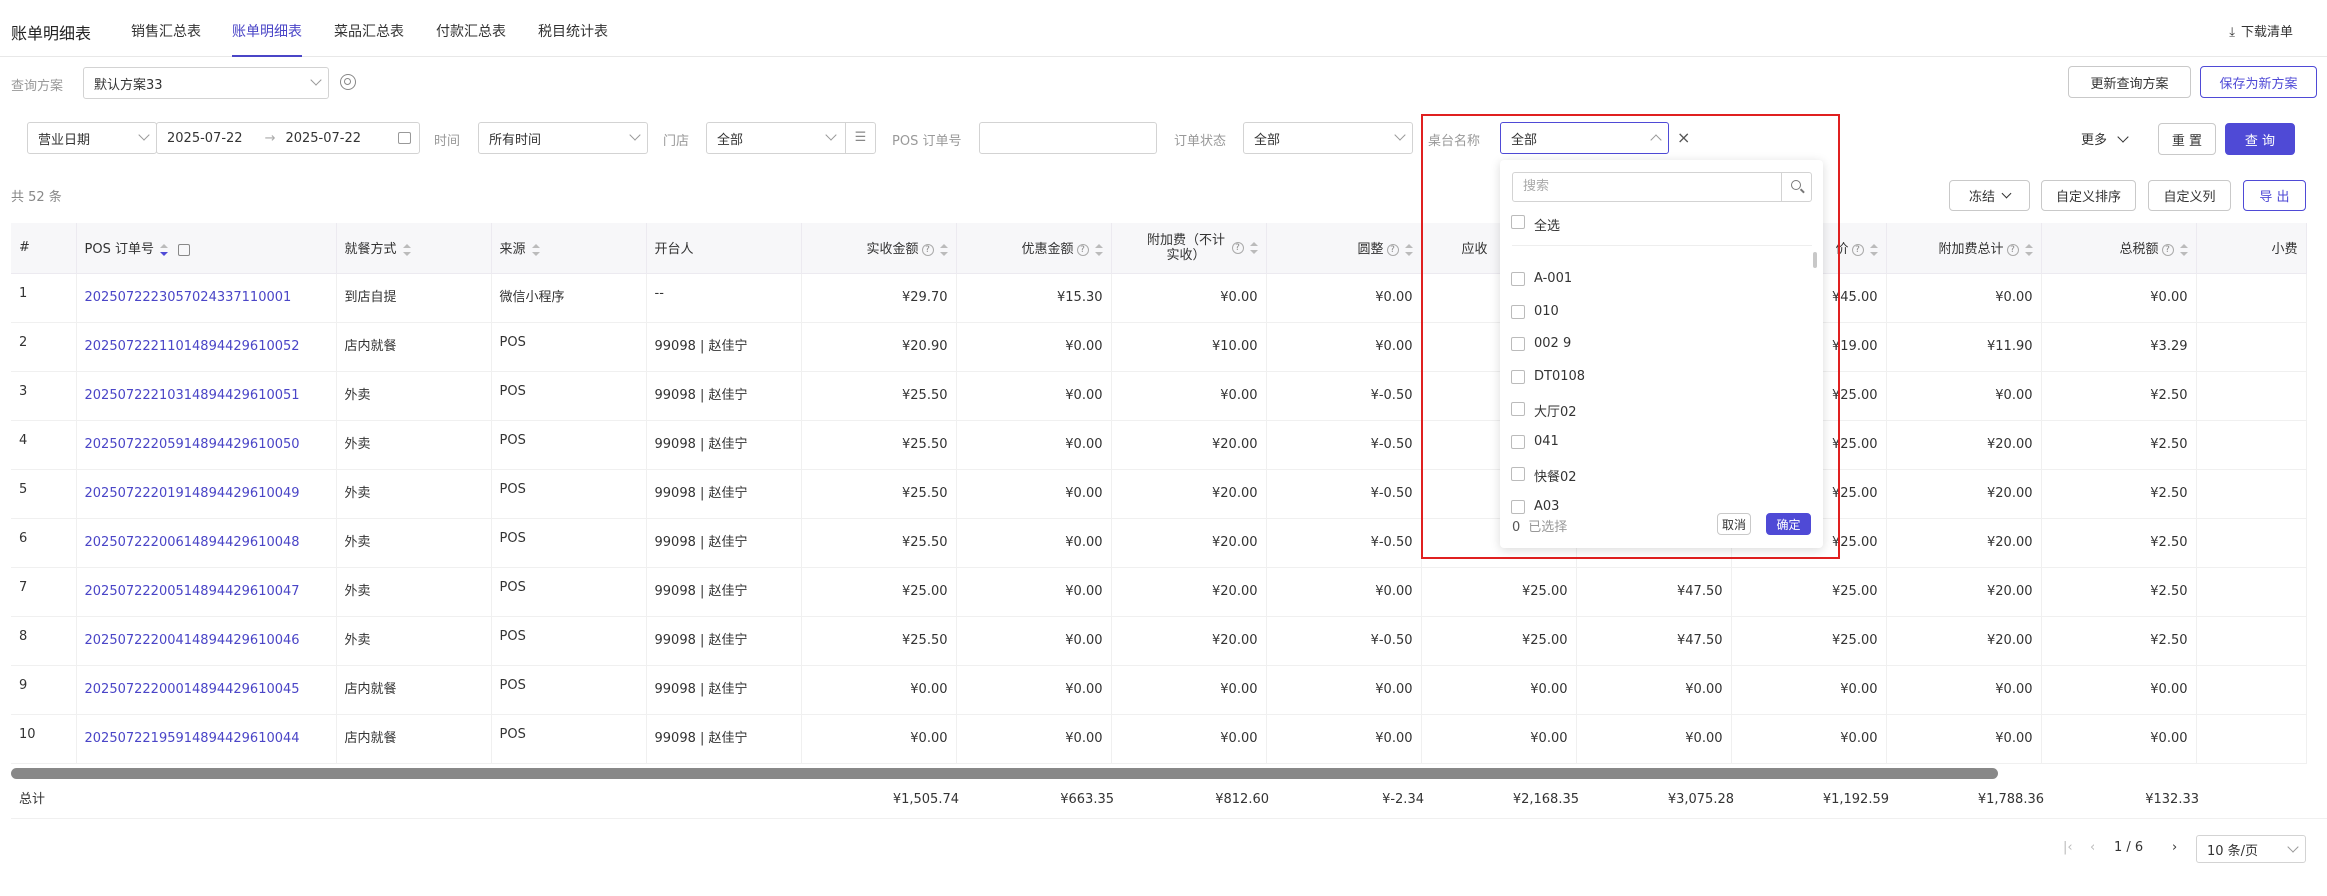  Describe the element at coordinates (183, 249) in the screenshot. I see `filter-icon` at that location.